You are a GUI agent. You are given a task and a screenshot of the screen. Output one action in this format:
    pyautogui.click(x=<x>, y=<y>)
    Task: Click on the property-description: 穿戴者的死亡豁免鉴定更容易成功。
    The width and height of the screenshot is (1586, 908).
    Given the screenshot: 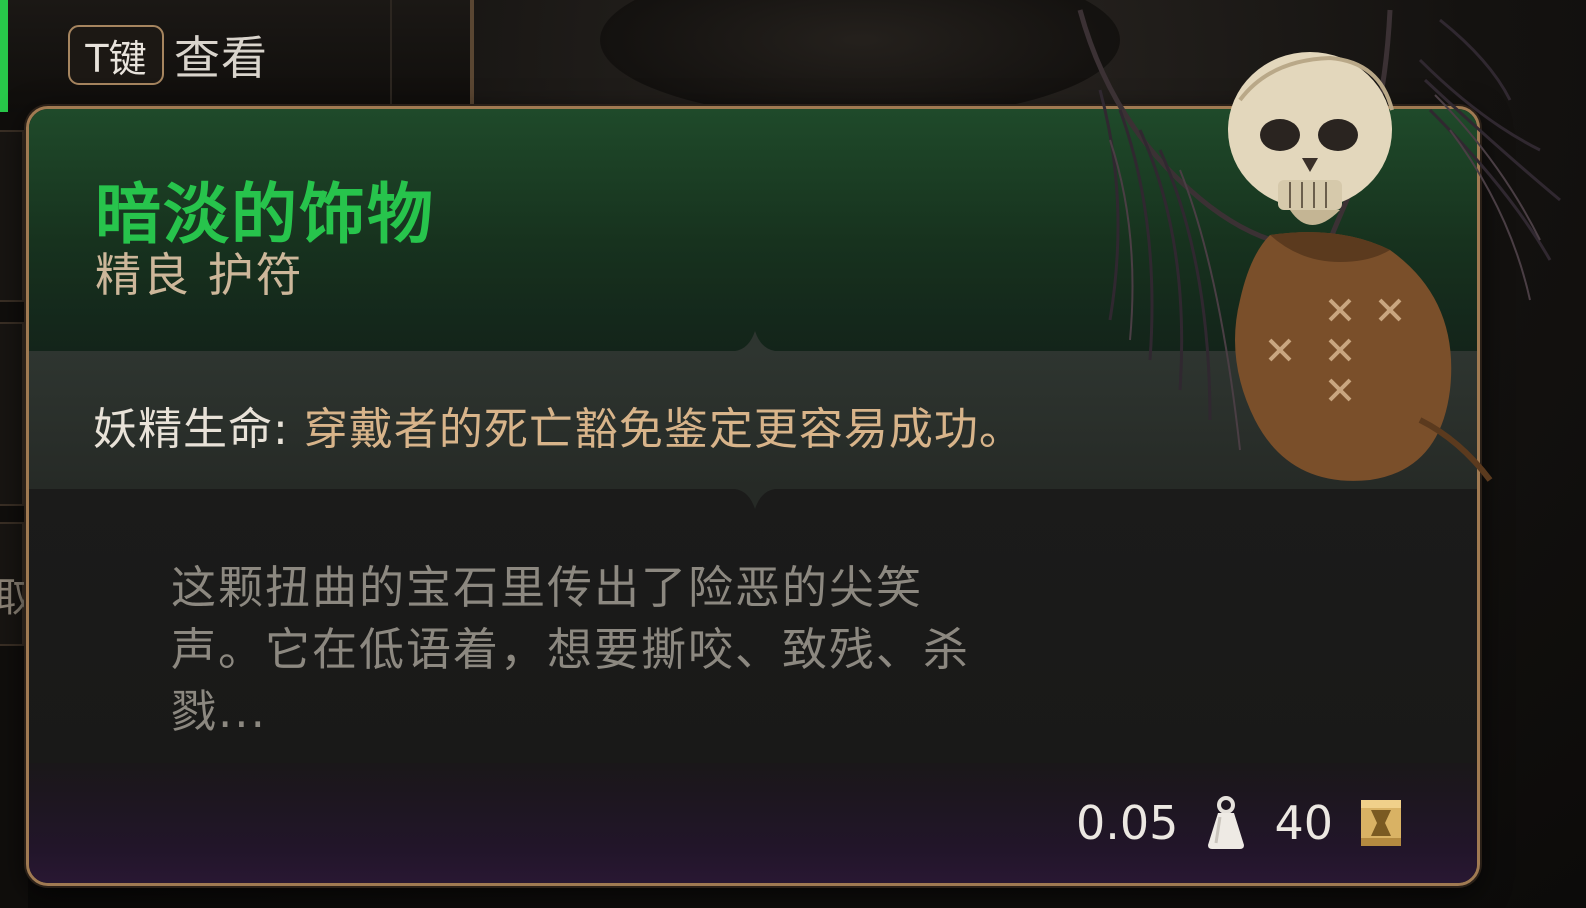 What is the action you would take?
    pyautogui.click(x=656, y=429)
    